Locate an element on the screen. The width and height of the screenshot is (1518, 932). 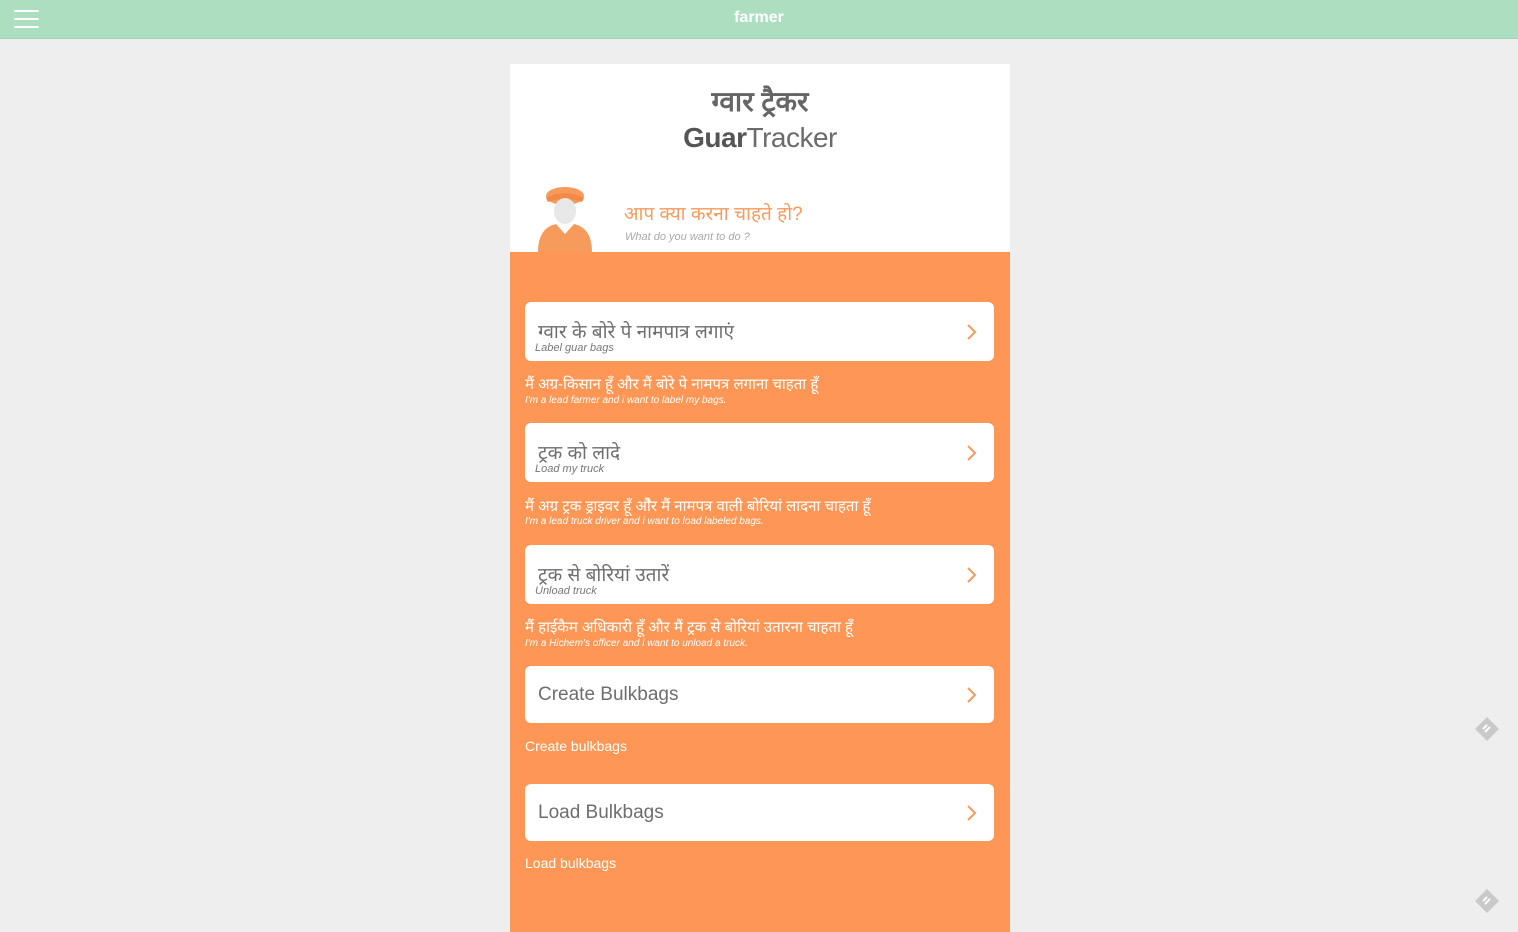
option-subtitle: Unload truck is located at coordinates (566, 591).